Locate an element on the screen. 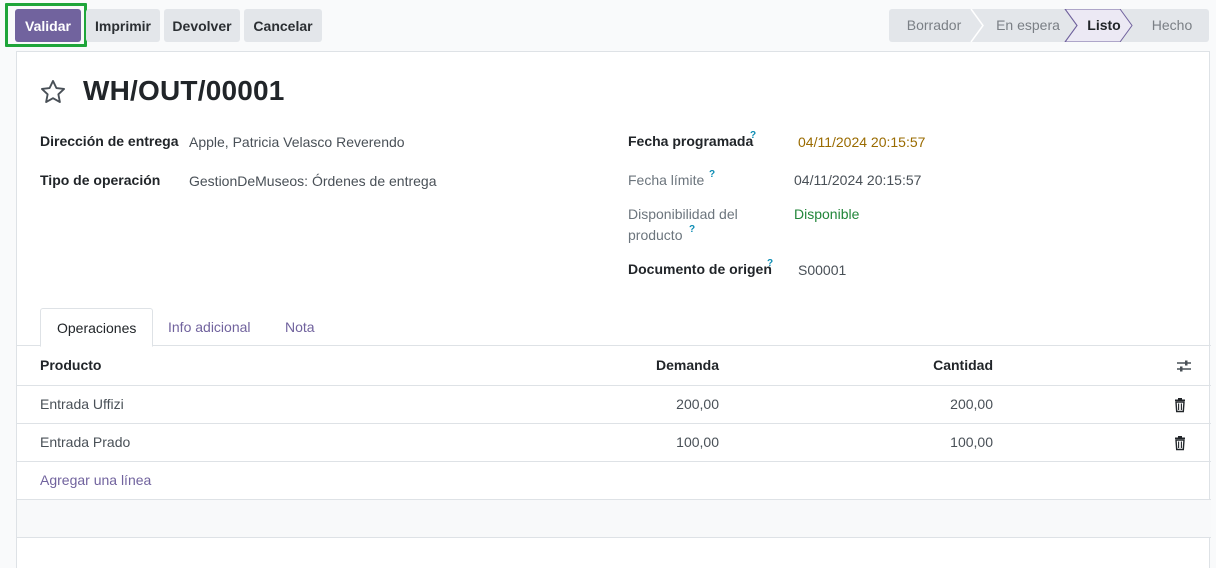 This screenshot has width=1216, height=568. scheduled-date-value: 04/11/2024 20:15:57 is located at coordinates (861, 142).